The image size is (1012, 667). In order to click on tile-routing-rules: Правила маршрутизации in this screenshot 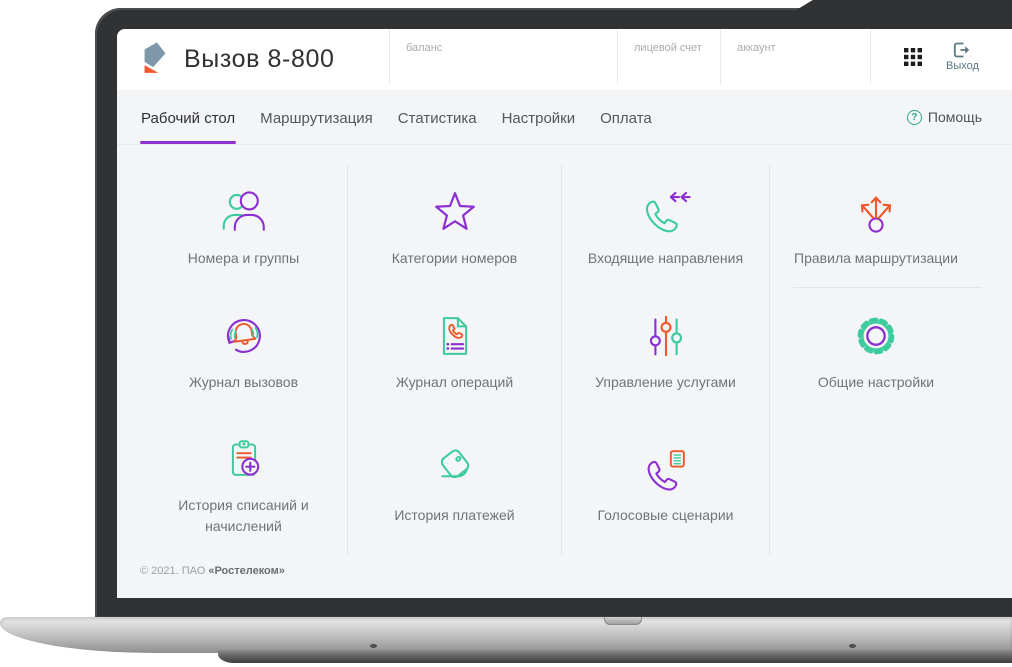, I will do `click(876, 226)`.